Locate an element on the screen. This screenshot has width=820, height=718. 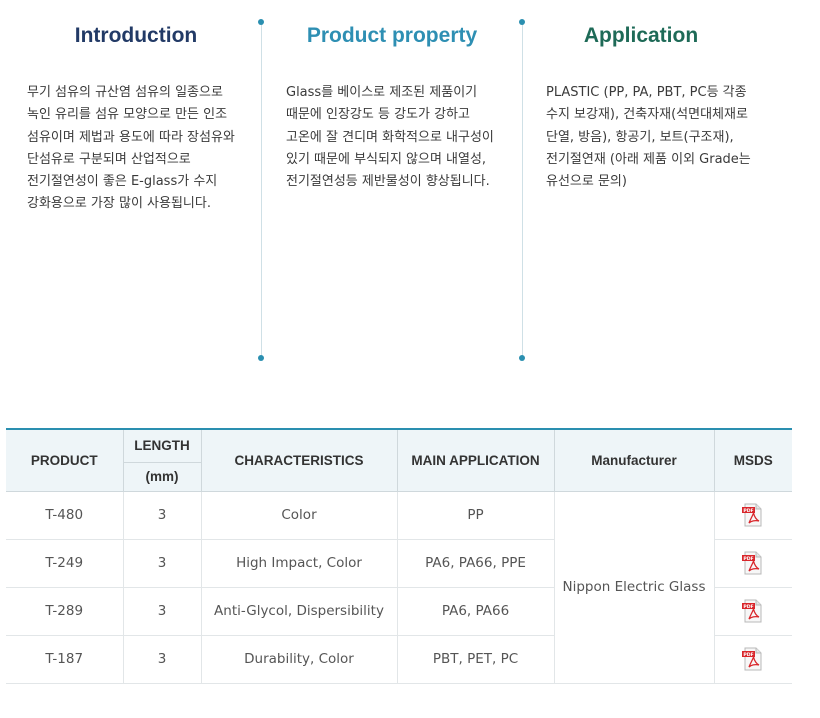
cell-characteristics: Color is located at coordinates (298, 515).